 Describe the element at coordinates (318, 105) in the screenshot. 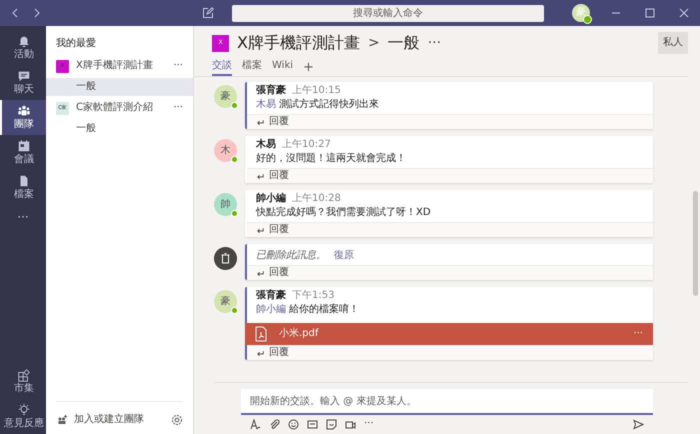

I see `message-text: 木易 測試方式記得快列出來` at that location.